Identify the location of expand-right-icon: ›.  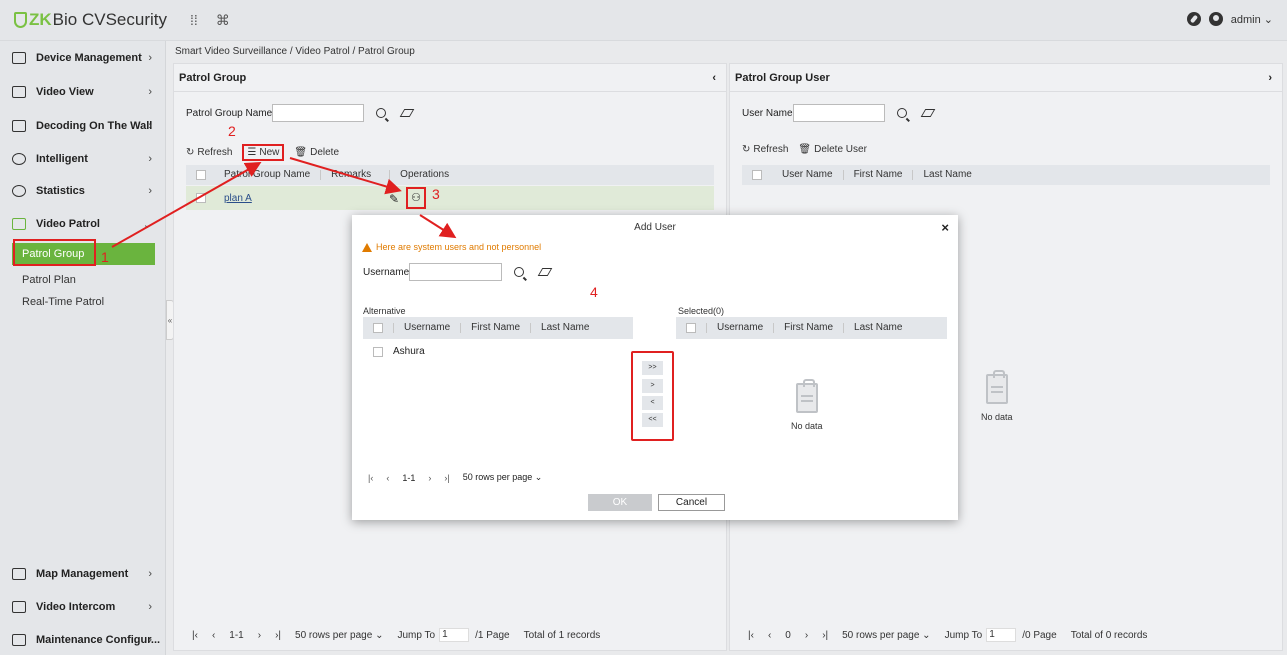
(1270, 78).